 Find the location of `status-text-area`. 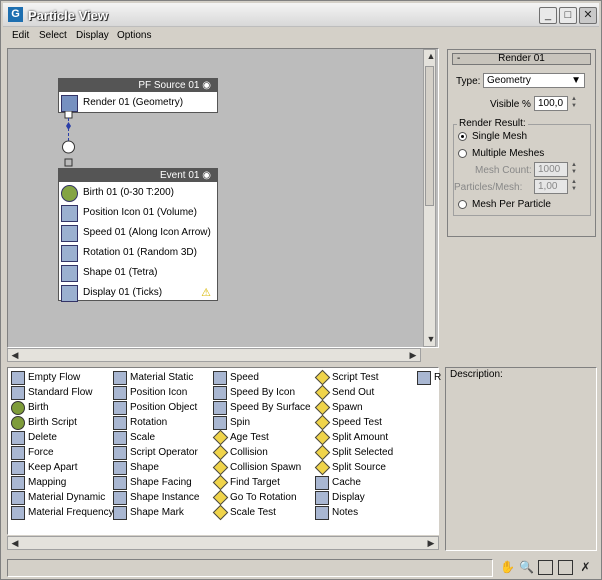

status-text-area is located at coordinates (250, 568).